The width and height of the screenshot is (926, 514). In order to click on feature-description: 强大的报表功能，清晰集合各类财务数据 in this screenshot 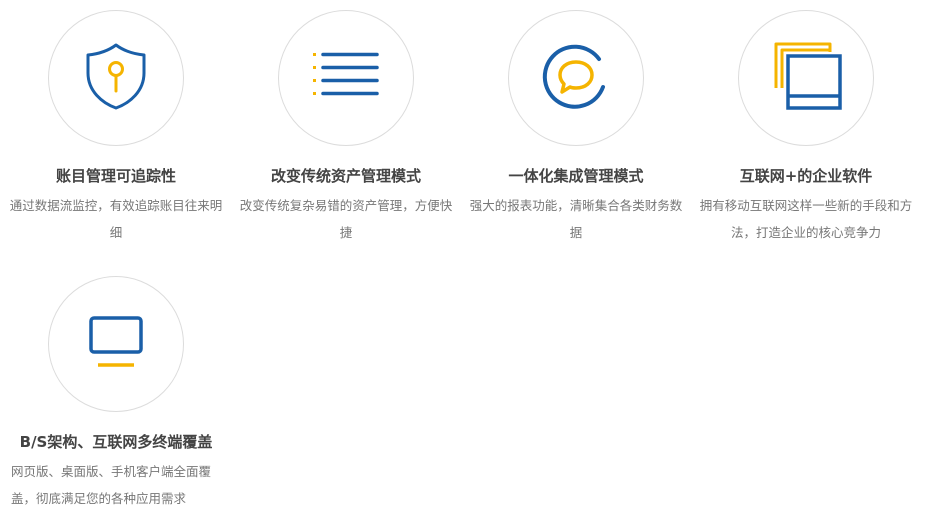, I will do `click(576, 219)`.